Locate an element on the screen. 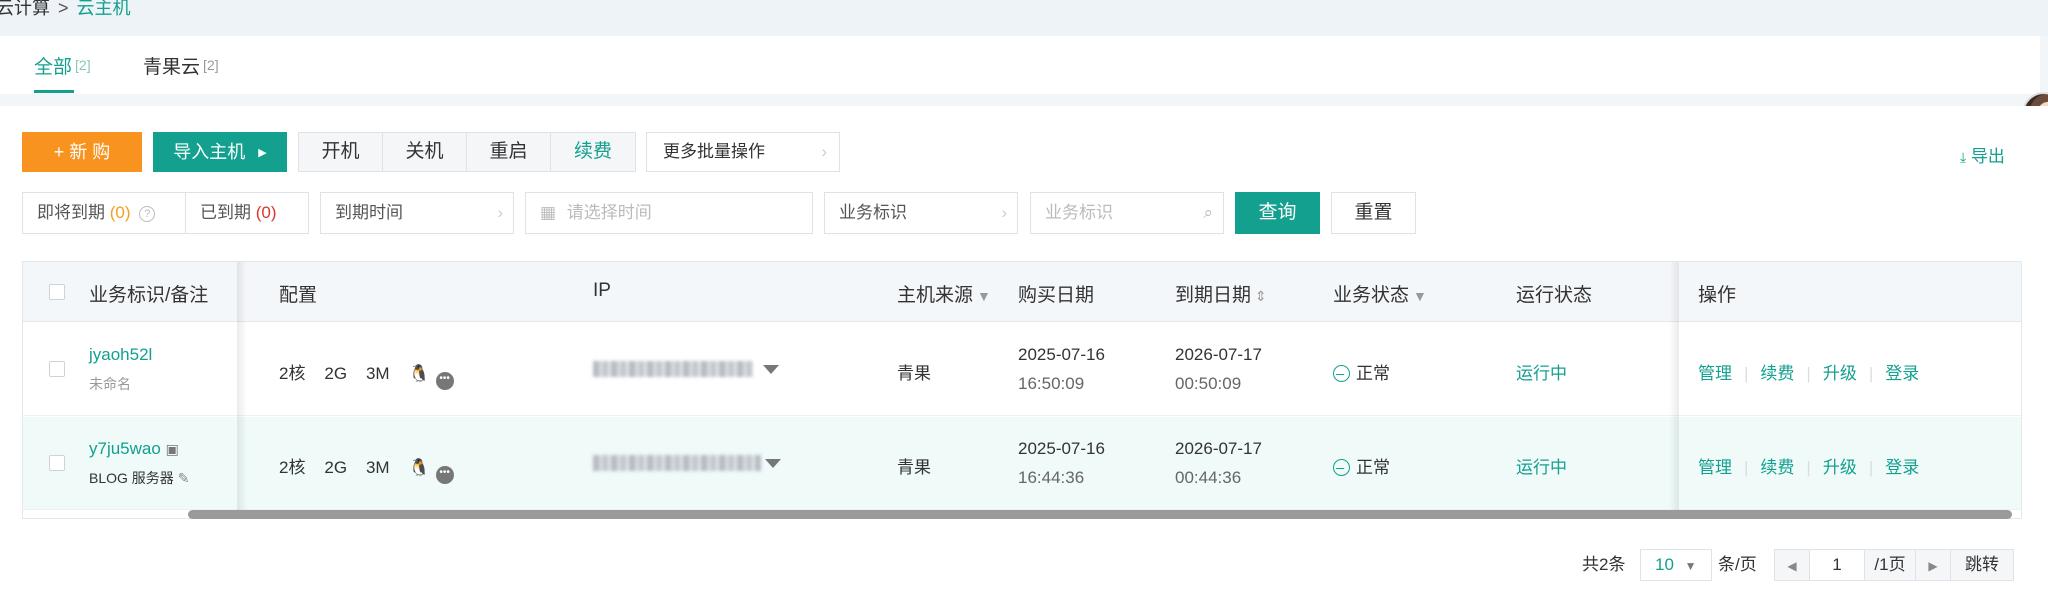 The image size is (2048, 606). import-host-button: 导入主机 ▶ is located at coordinates (220, 152).